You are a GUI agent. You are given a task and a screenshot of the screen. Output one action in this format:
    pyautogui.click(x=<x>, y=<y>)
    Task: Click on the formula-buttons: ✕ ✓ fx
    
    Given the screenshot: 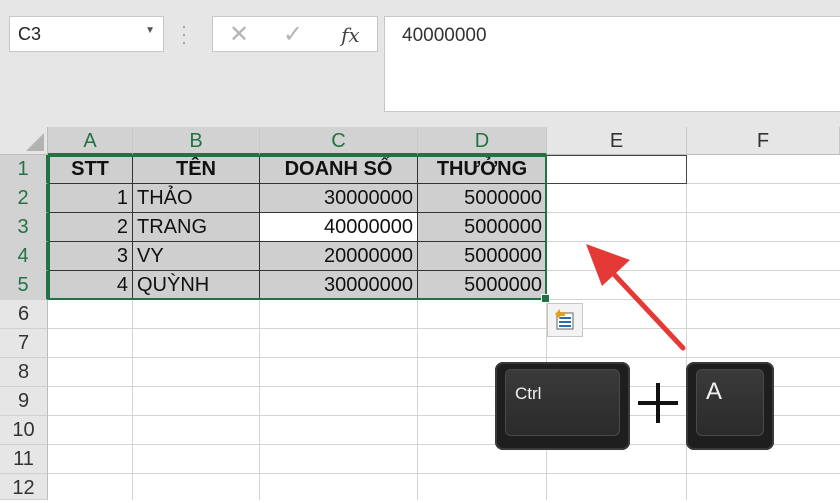 What is the action you would take?
    pyautogui.click(x=295, y=34)
    